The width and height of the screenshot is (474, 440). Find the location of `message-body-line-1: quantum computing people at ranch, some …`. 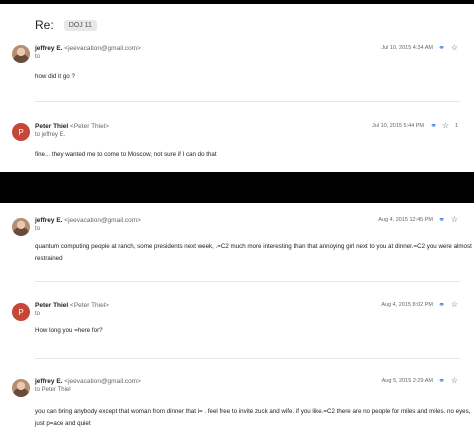

message-body-line-1: quantum computing people at ranch, some … is located at coordinates (253, 246).